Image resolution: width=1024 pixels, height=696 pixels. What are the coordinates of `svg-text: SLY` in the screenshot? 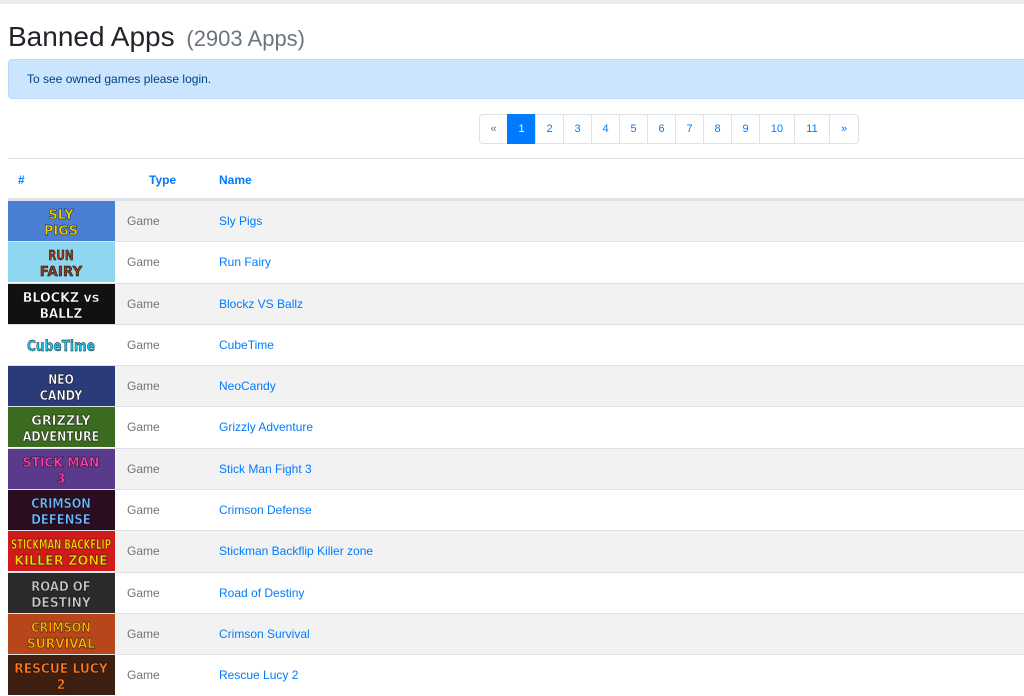 It's located at (61, 215).